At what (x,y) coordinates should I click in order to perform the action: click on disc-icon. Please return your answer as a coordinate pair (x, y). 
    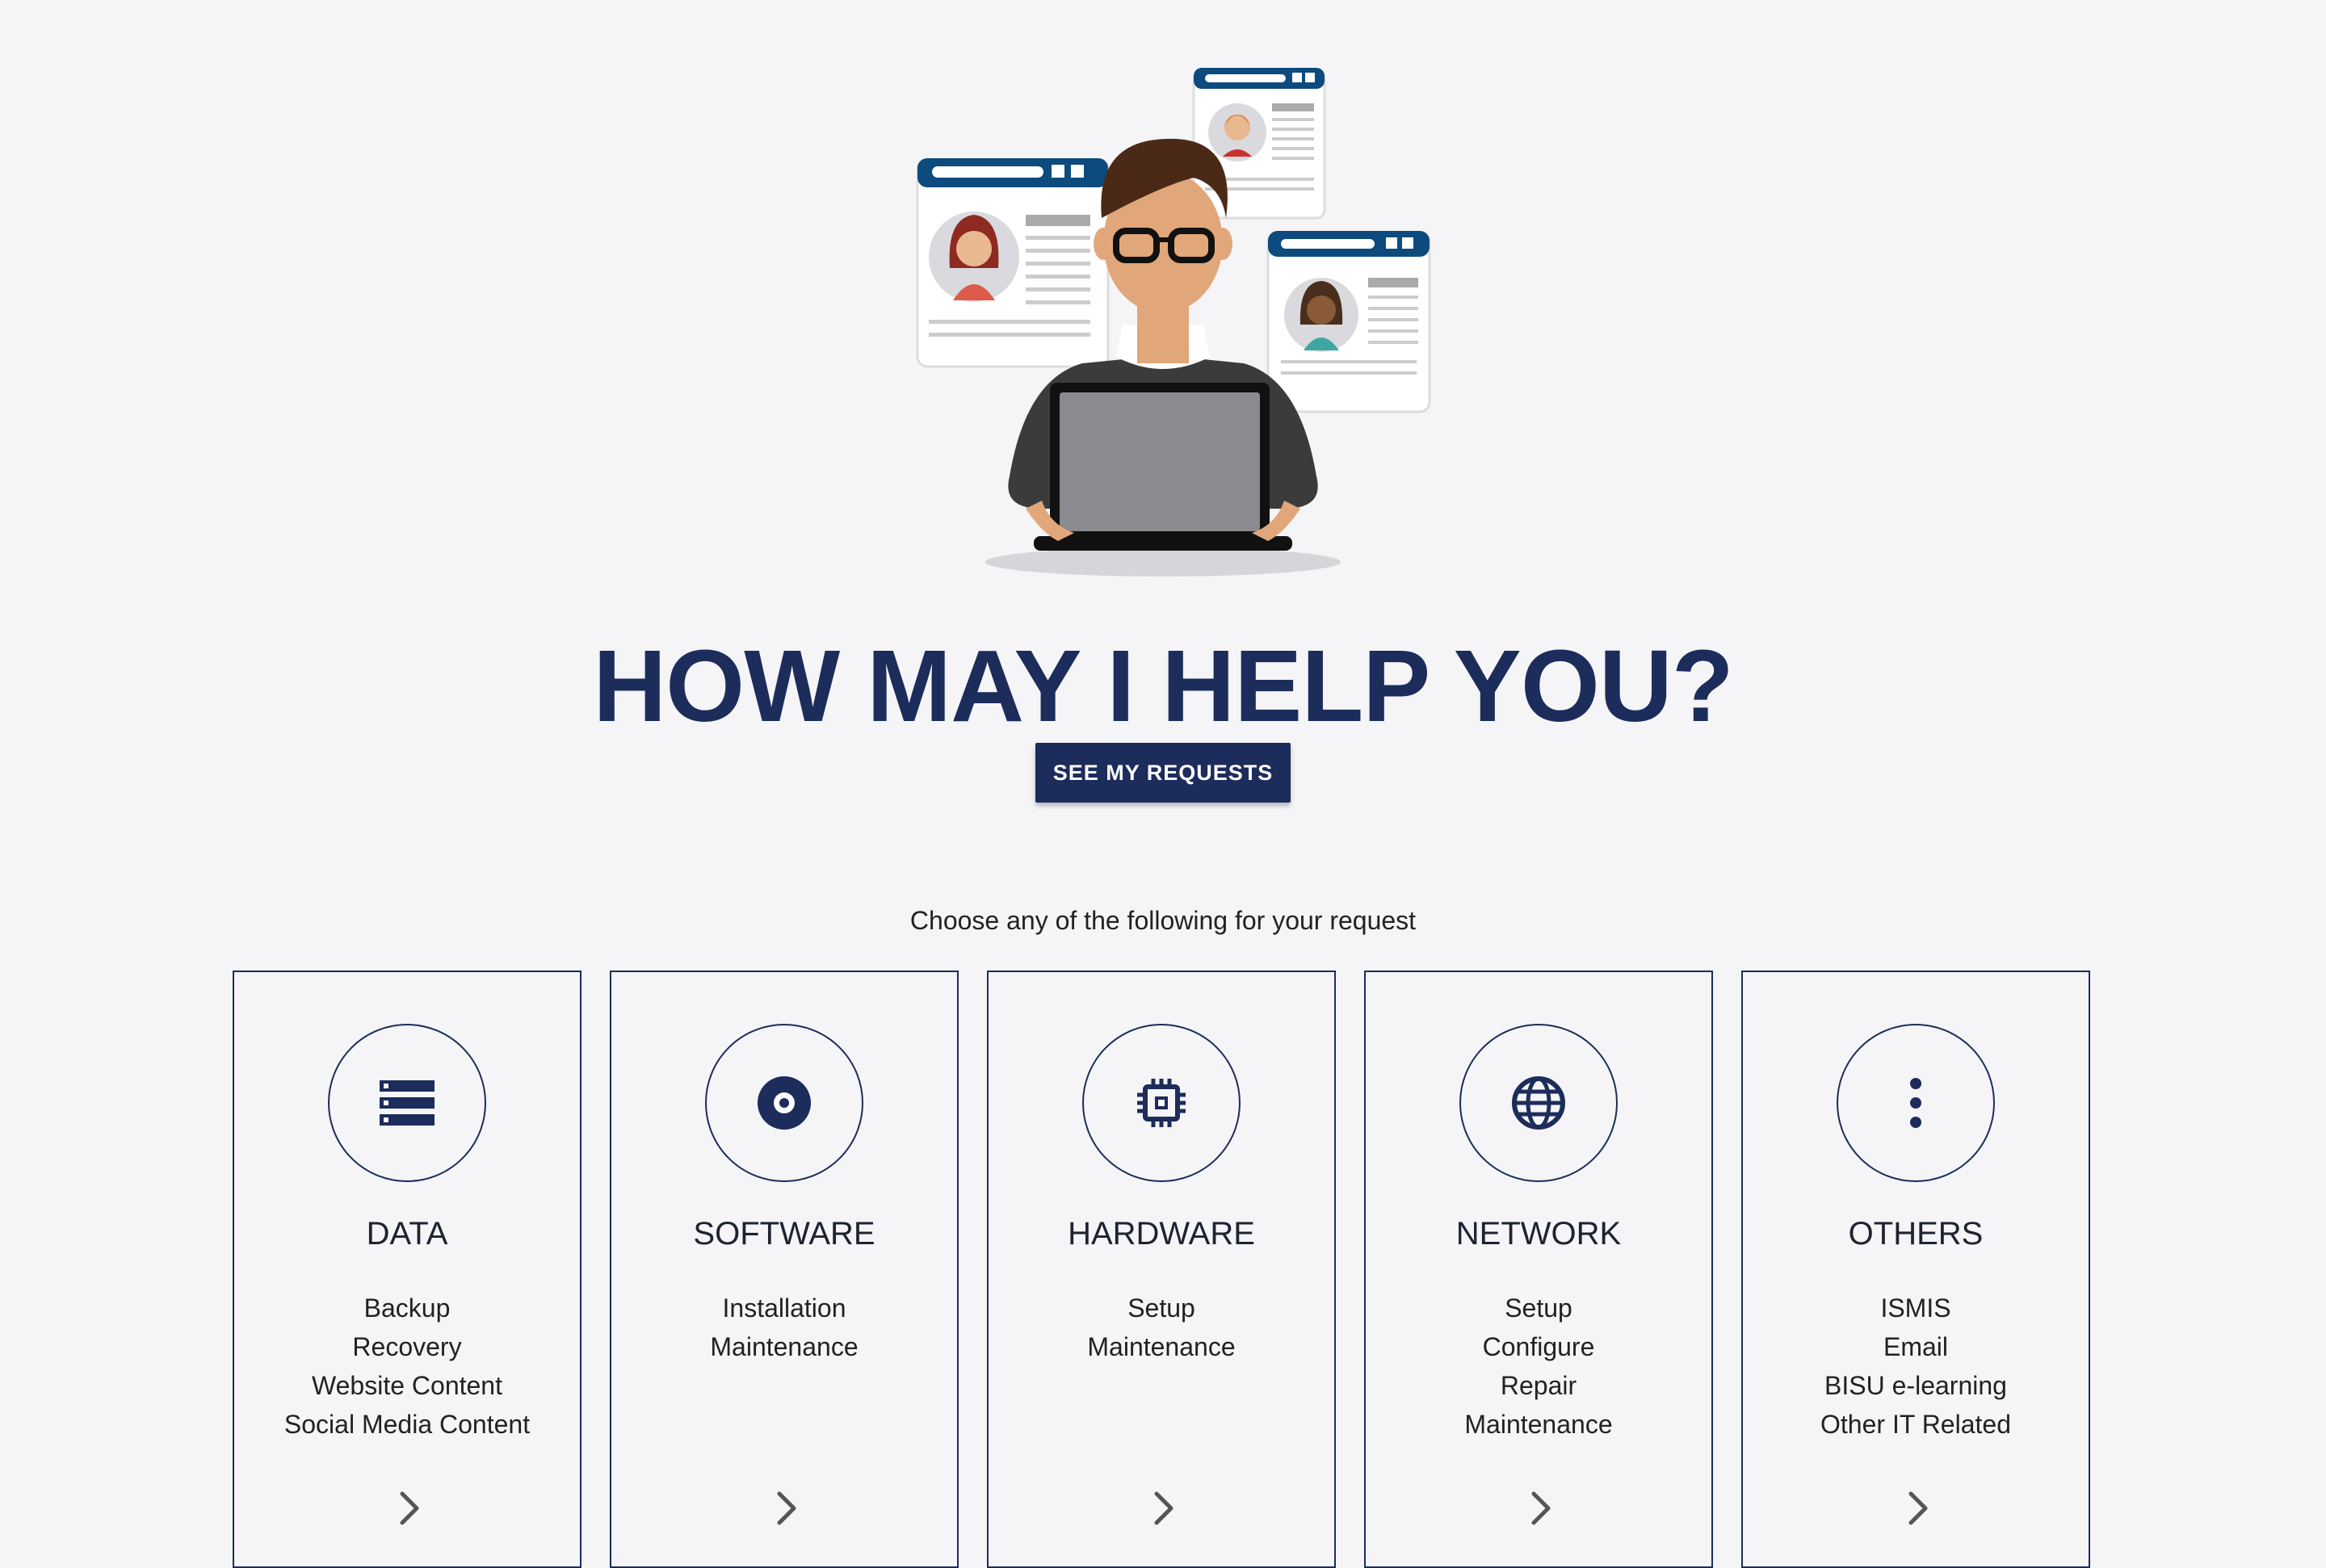
    Looking at the image, I should click on (784, 1103).